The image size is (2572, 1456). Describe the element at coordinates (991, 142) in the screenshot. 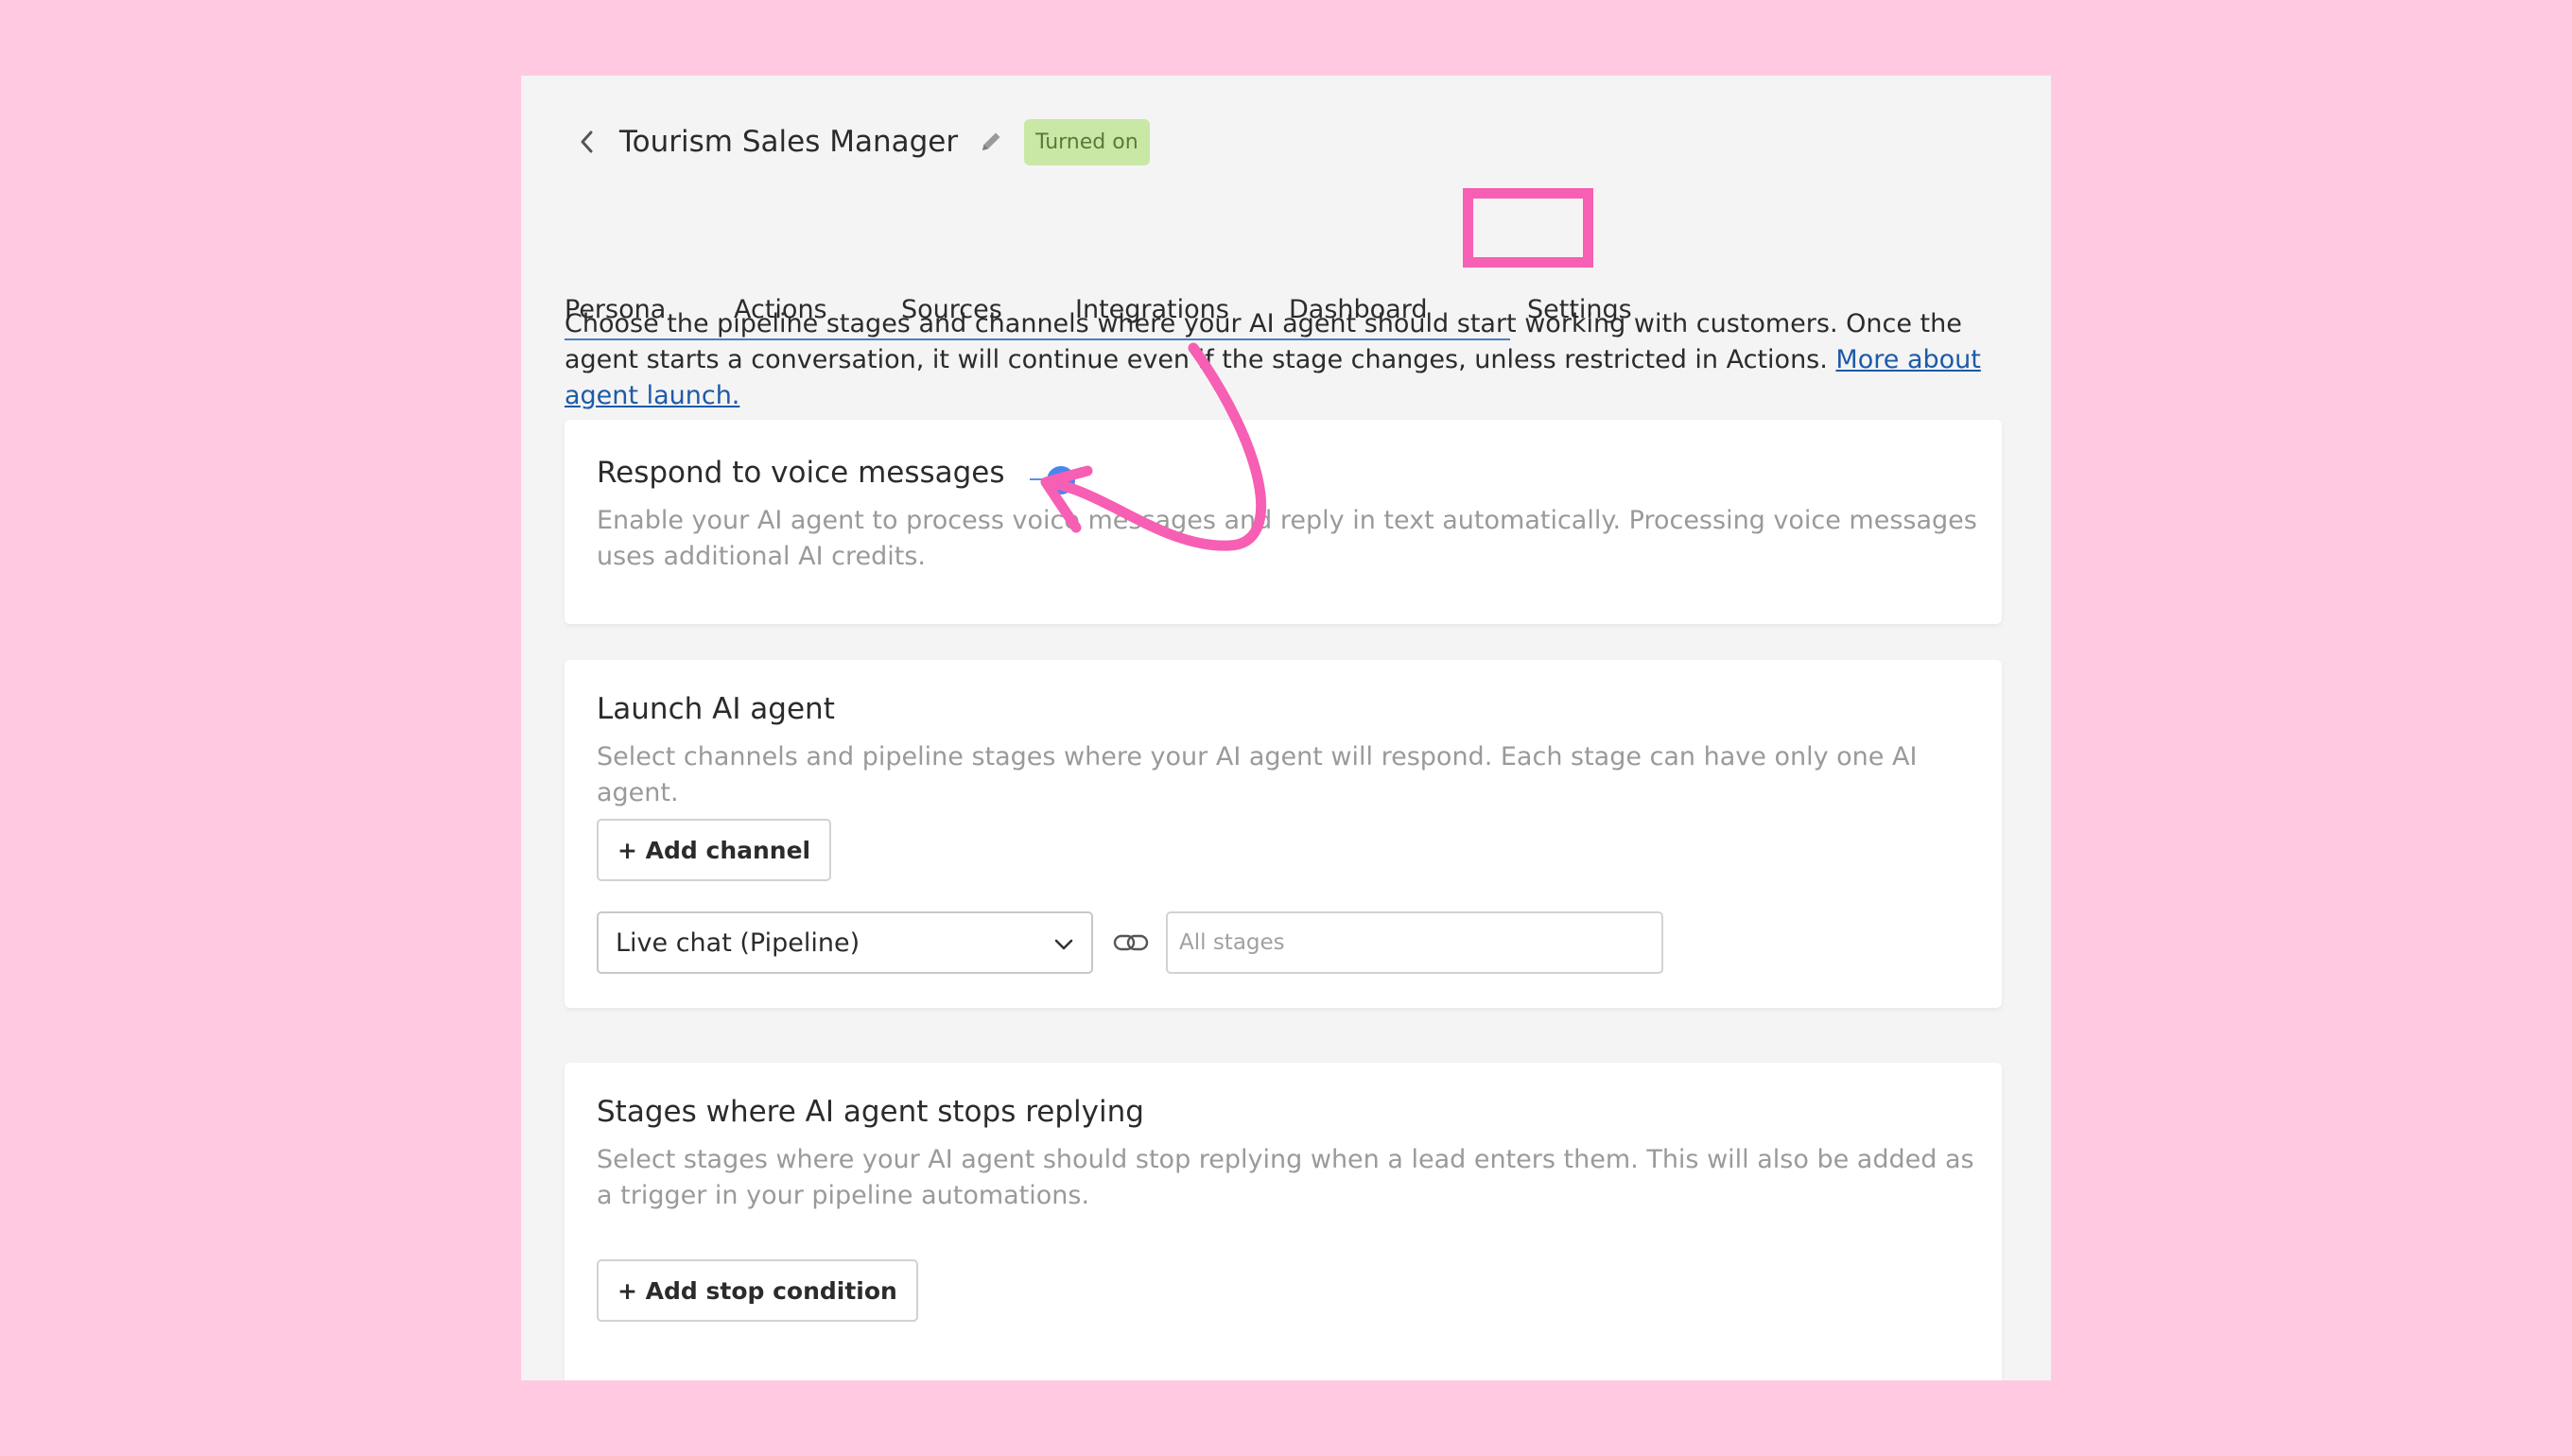

I see `pencil-icon` at that location.